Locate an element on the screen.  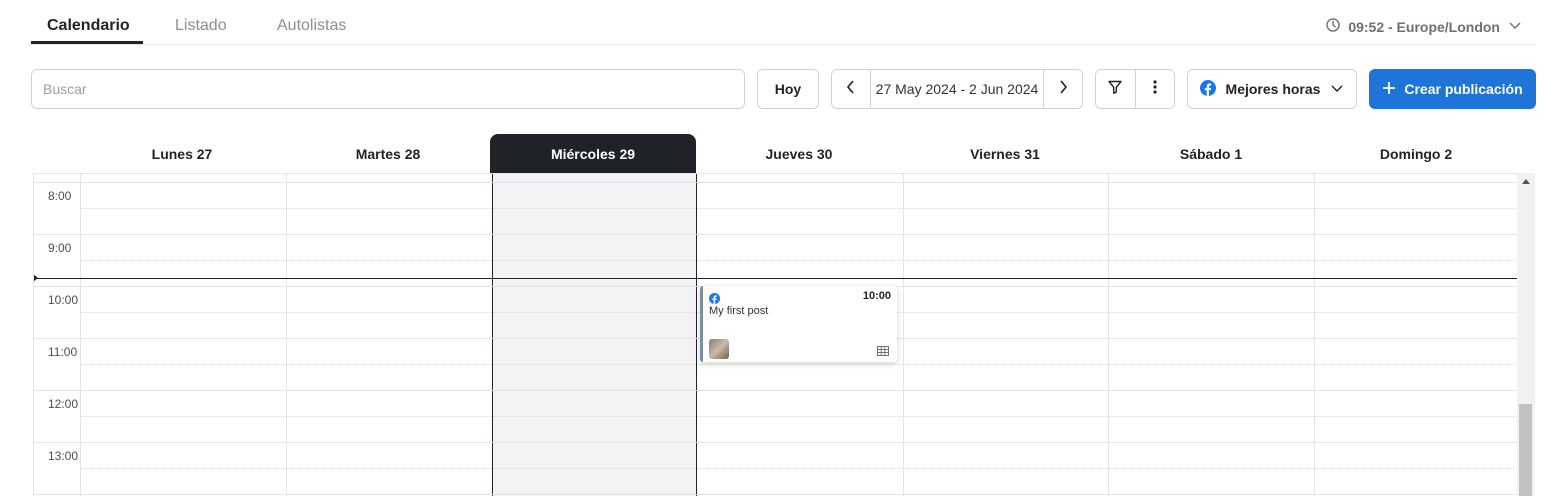
today-button: Hoy is located at coordinates (788, 89).